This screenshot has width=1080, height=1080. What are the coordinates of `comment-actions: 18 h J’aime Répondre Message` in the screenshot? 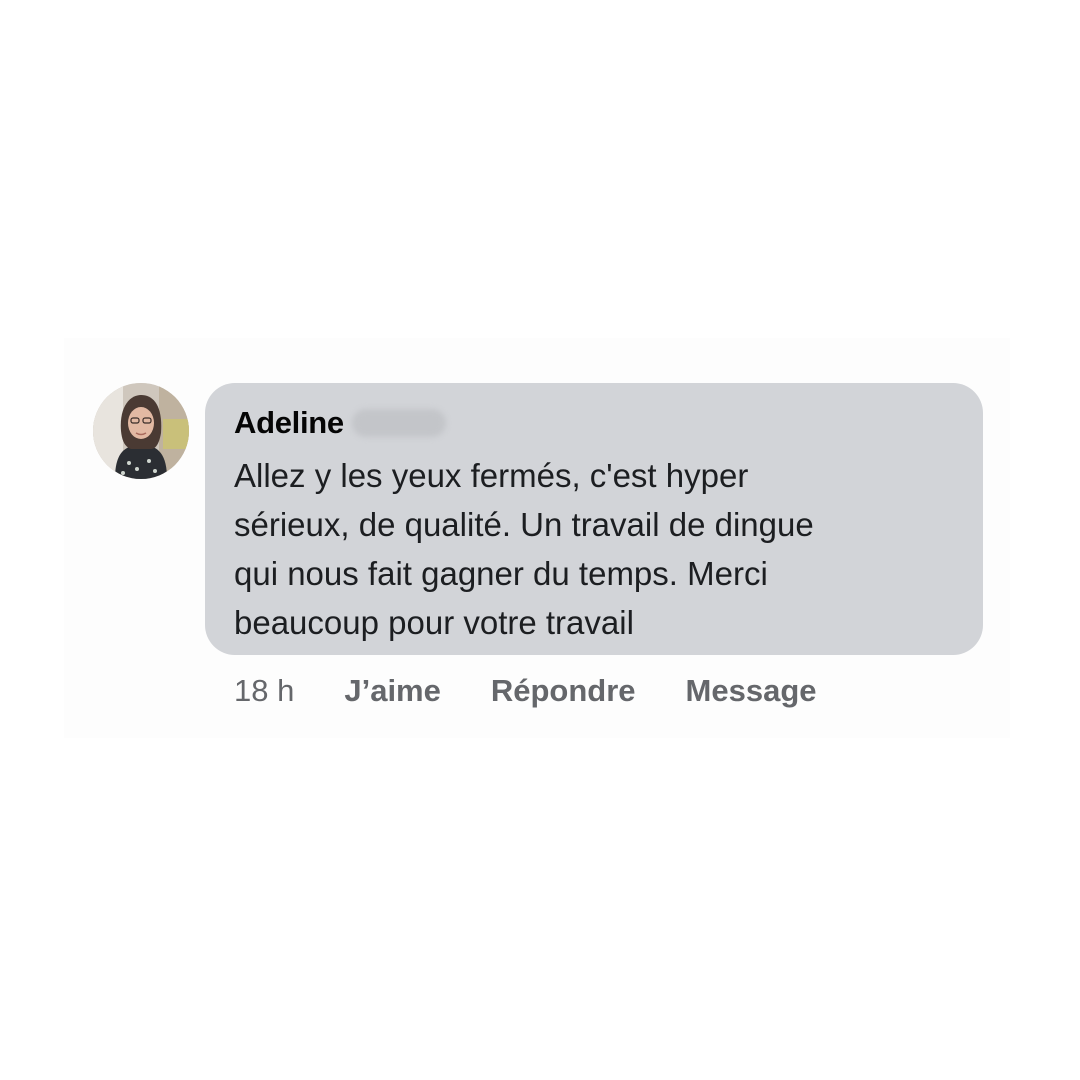 It's located at (525, 691).